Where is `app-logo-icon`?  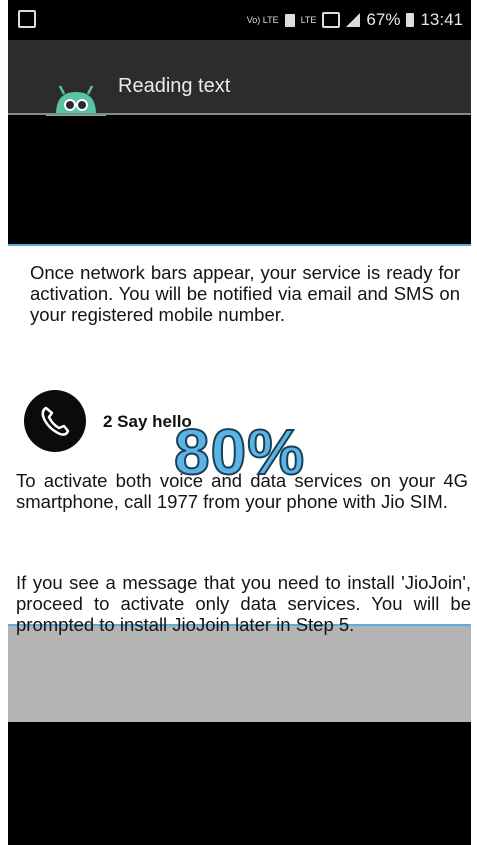
app-logo-icon is located at coordinates (76, 100).